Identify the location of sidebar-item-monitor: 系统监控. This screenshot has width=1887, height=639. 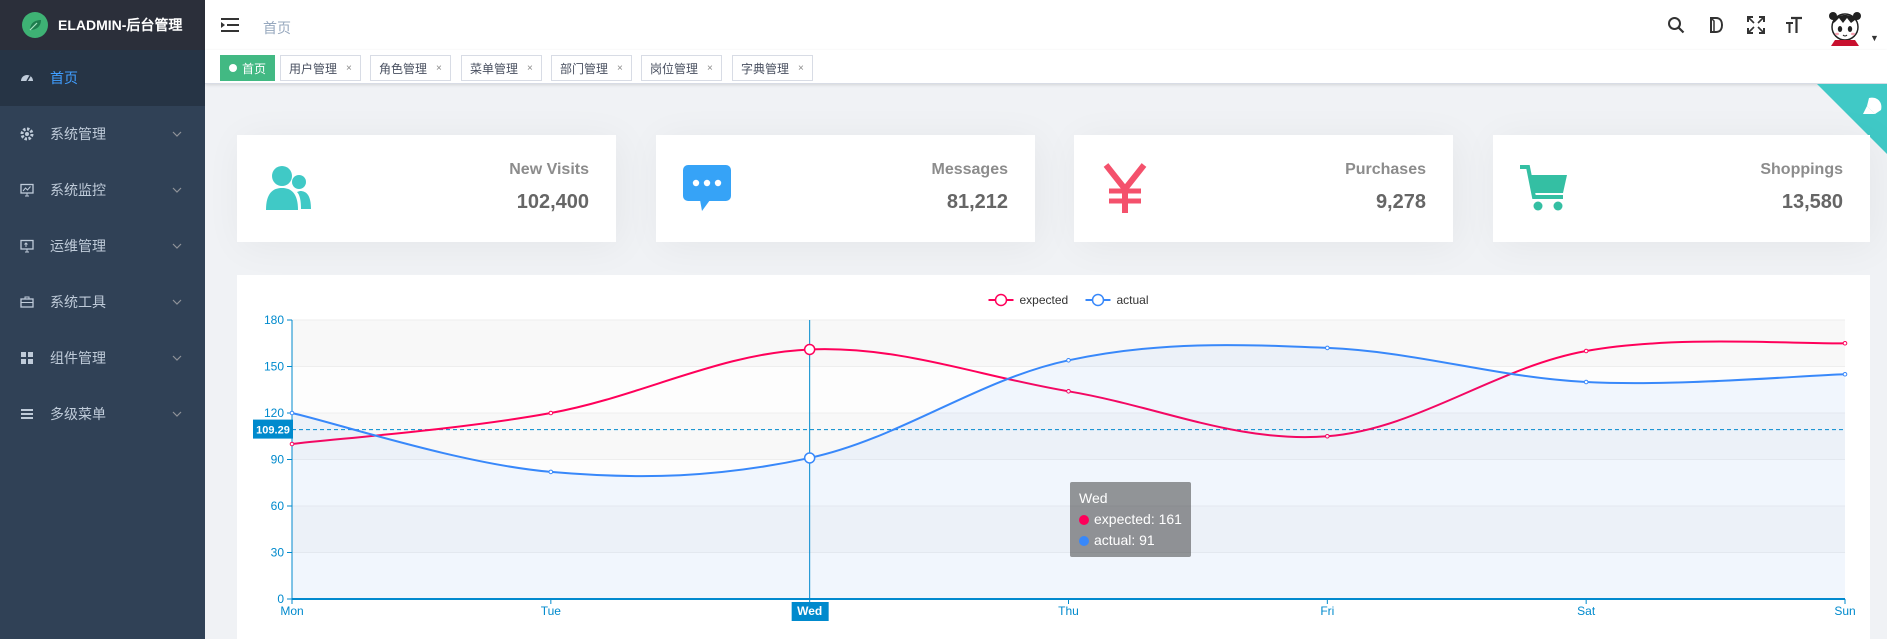
(102, 190).